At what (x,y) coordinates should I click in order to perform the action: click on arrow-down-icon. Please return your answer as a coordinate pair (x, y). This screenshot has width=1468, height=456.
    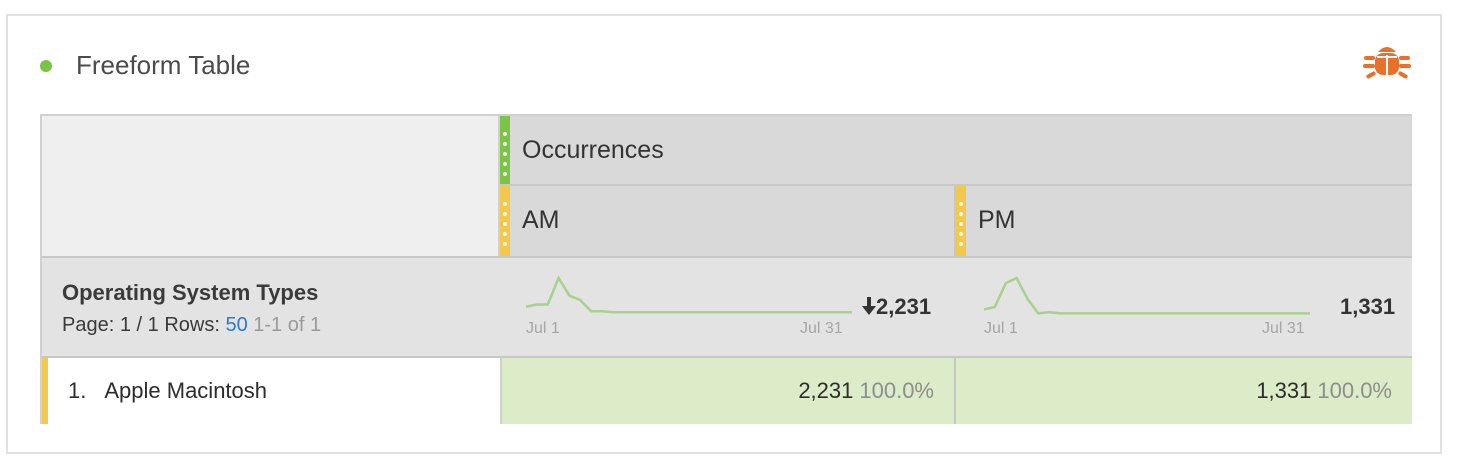
    Looking at the image, I should click on (869, 306).